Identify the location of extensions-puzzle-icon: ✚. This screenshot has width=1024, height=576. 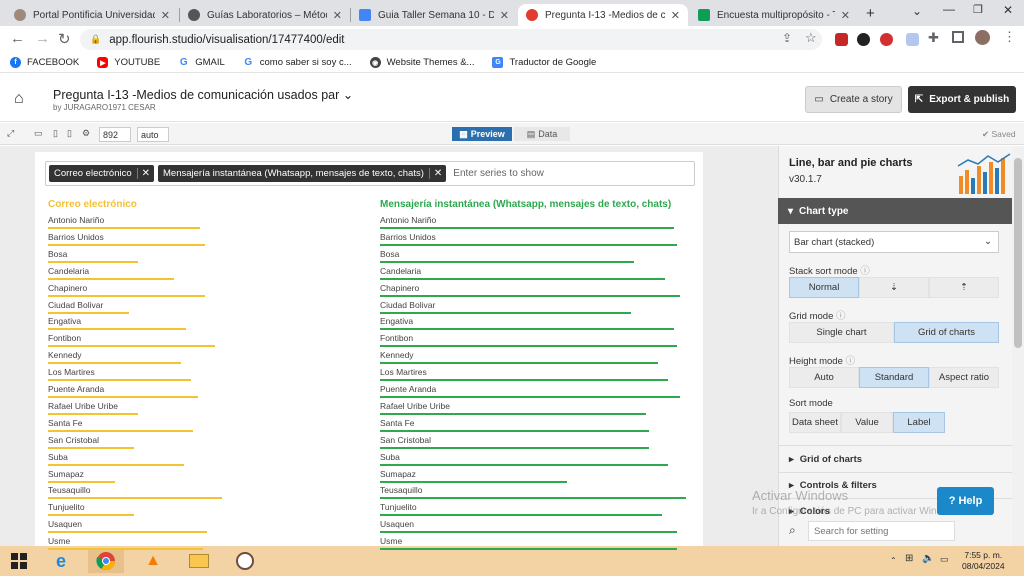
(933, 38).